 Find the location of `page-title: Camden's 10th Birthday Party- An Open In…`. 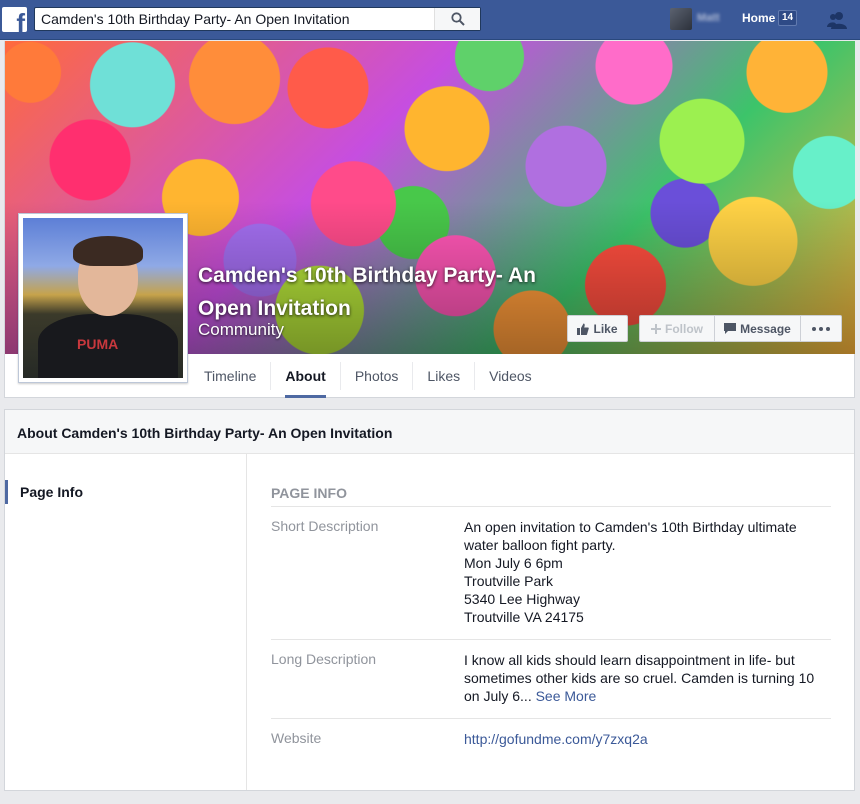

page-title: Camden's 10th Birthday Party- An Open In… is located at coordinates (367, 292).